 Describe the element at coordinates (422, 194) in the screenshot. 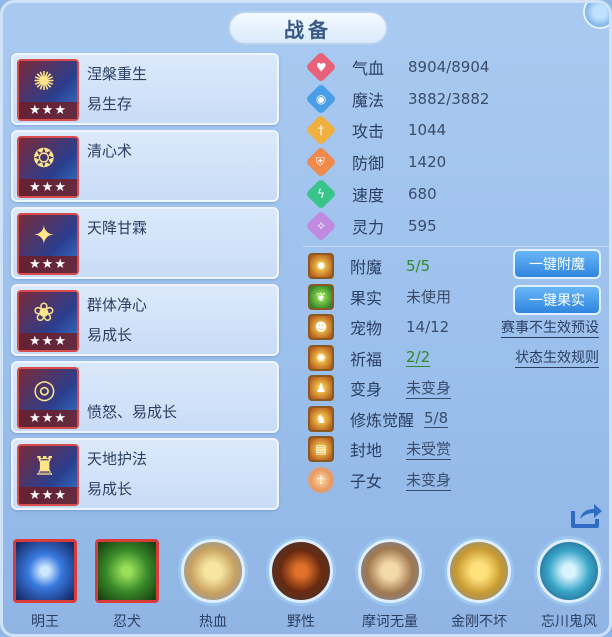

I see `stat-value: 680` at that location.